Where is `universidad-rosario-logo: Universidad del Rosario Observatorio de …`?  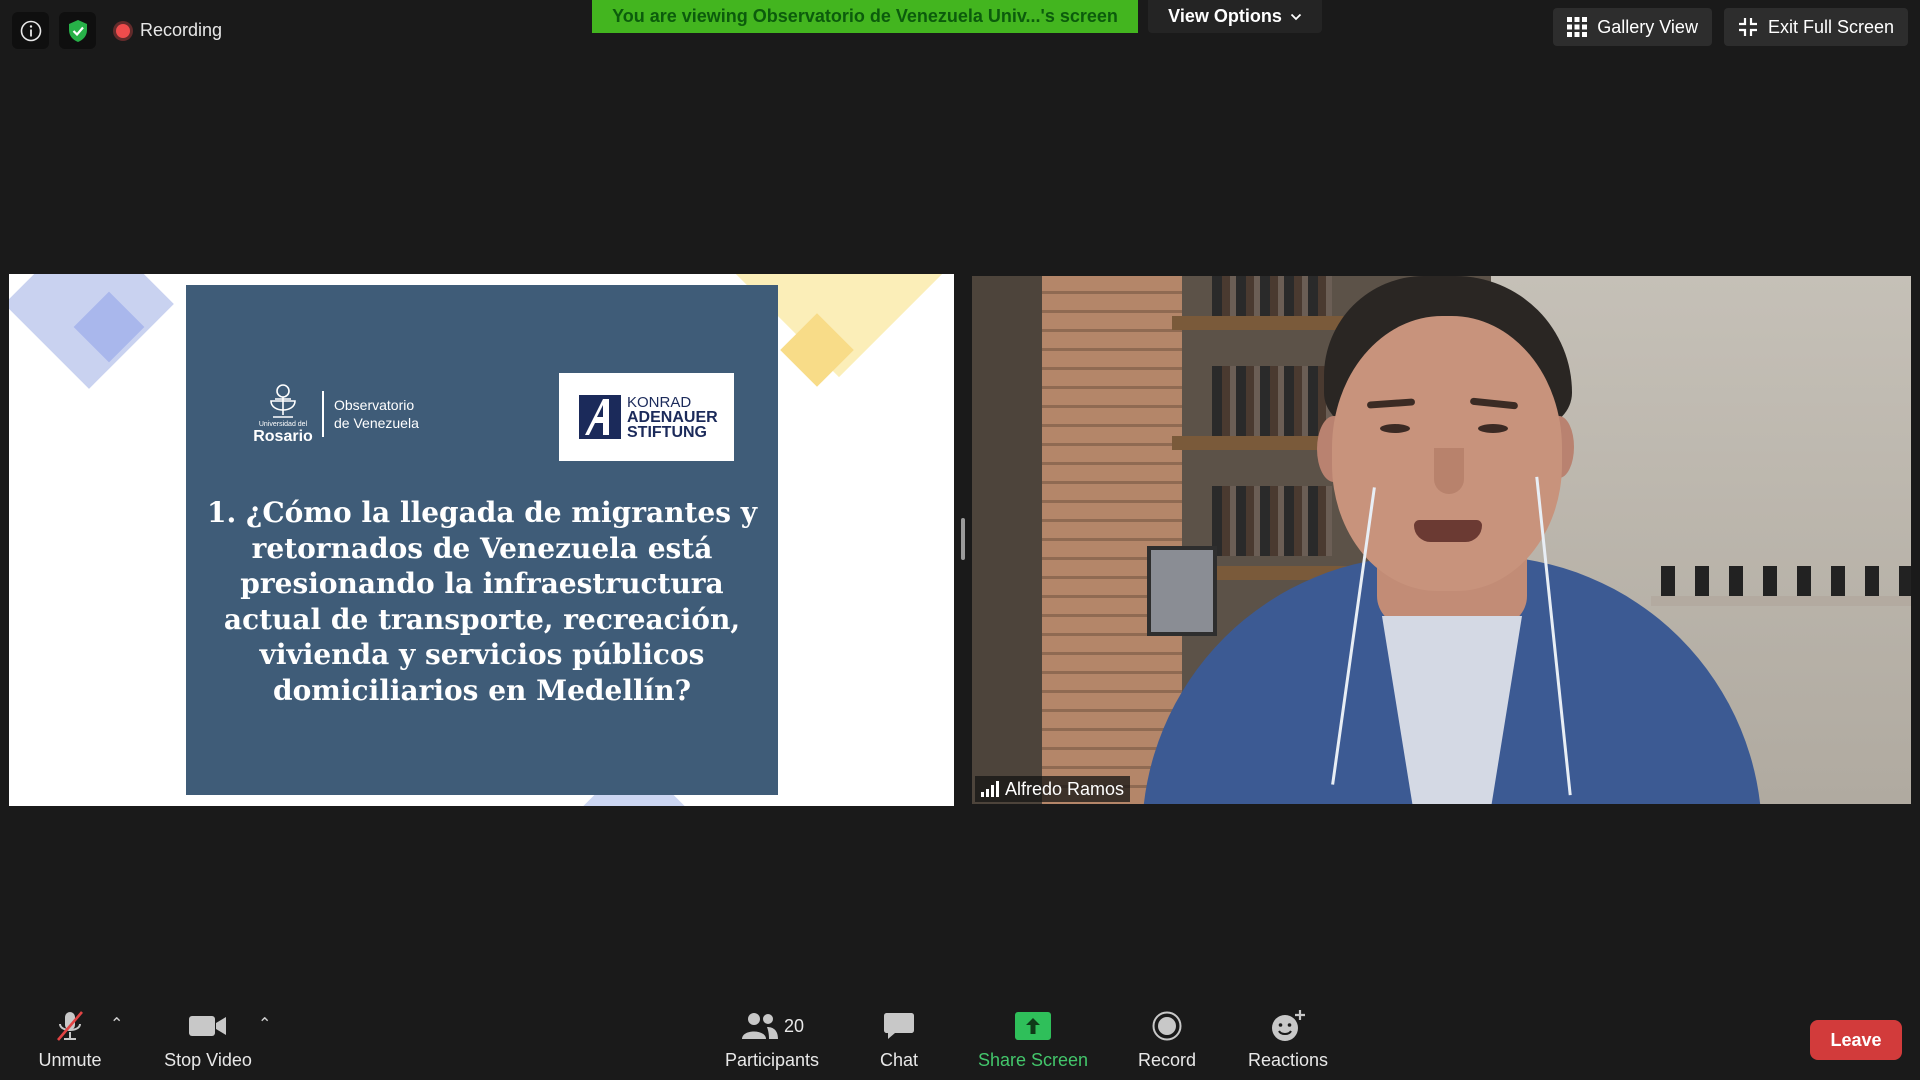 universidad-rosario-logo: Universidad del Rosario Observatorio de … is located at coordinates (336, 413).